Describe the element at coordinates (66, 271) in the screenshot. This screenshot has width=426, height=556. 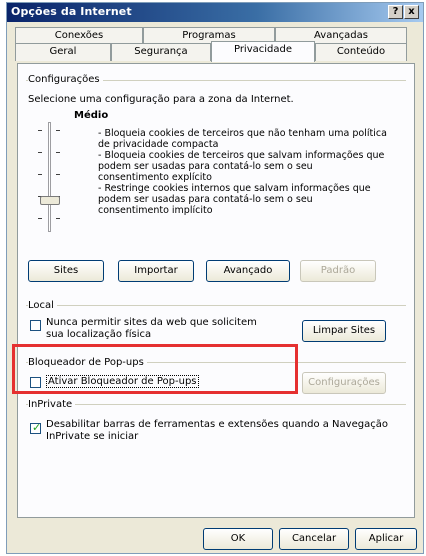
I see `sites-button: Sites` at that location.